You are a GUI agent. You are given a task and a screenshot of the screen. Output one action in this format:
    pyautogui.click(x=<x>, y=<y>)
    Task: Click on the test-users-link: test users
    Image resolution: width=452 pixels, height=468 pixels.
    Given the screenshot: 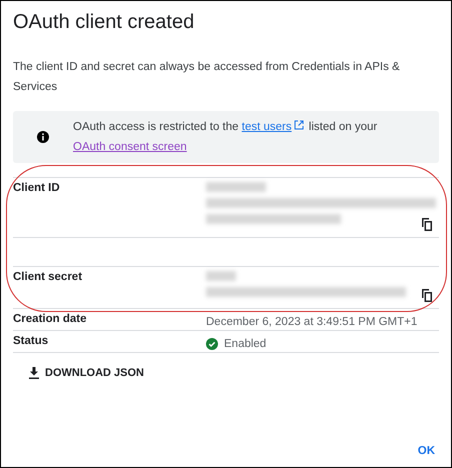 What is the action you would take?
    pyautogui.click(x=267, y=127)
    